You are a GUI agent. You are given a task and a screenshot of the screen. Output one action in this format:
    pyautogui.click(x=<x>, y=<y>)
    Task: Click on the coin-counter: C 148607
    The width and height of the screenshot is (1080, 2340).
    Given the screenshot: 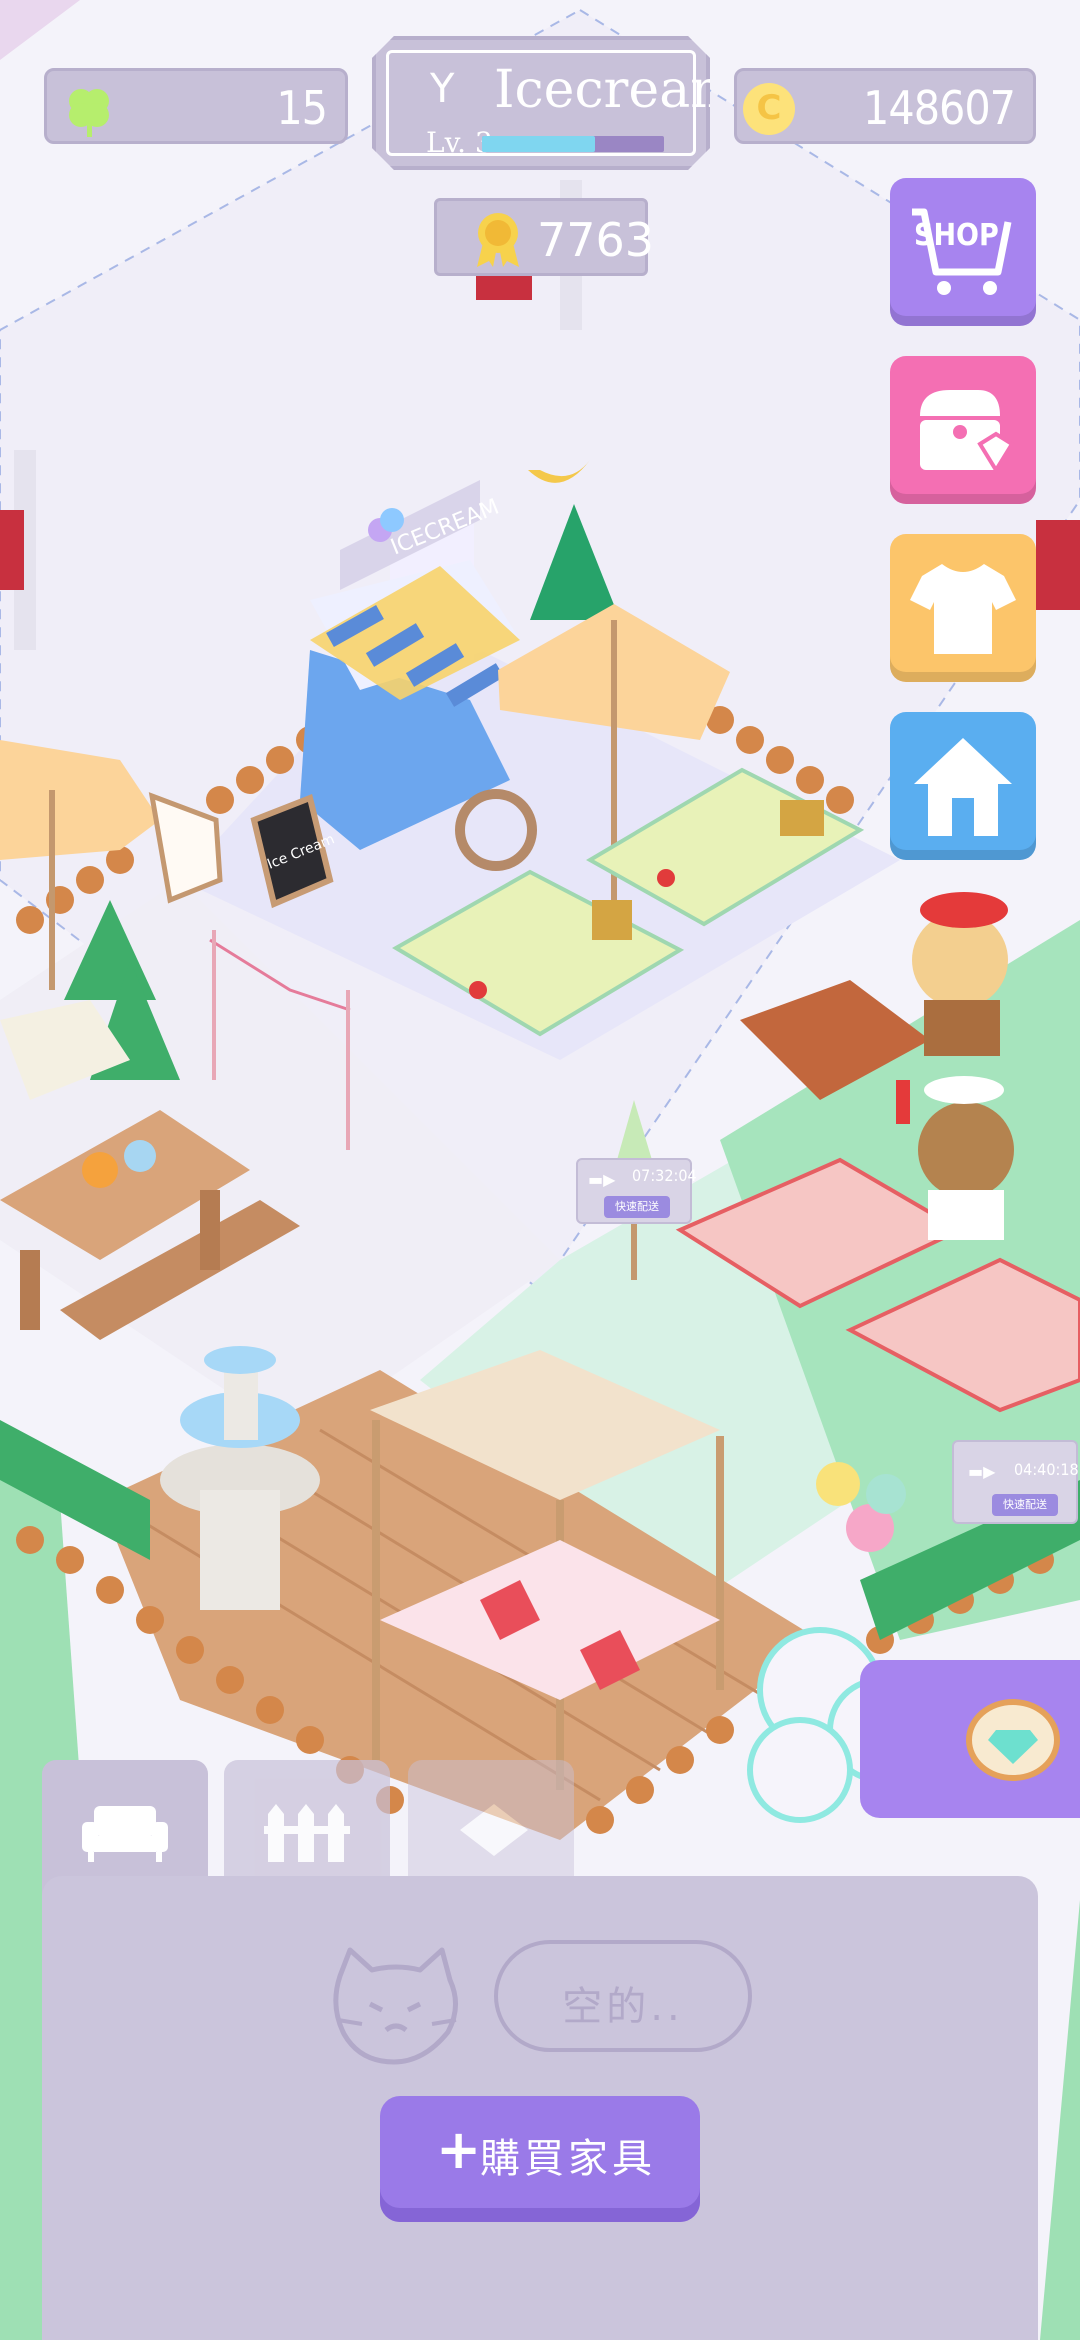 What is the action you would take?
    pyautogui.click(x=885, y=106)
    